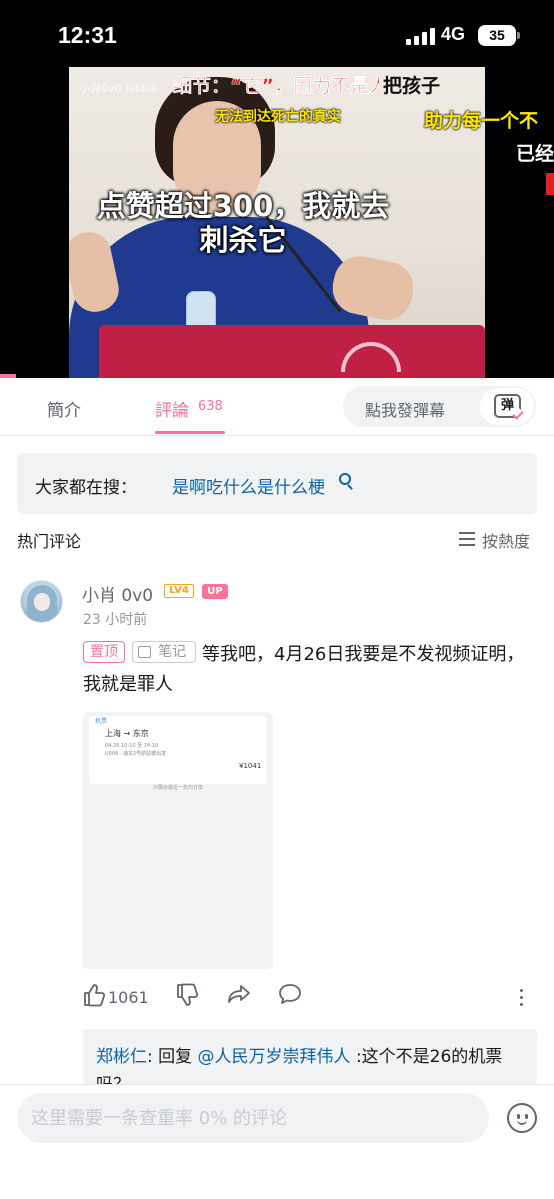 The image size is (554, 1199). I want to click on comment-actions: 1061, so click(313, 997).